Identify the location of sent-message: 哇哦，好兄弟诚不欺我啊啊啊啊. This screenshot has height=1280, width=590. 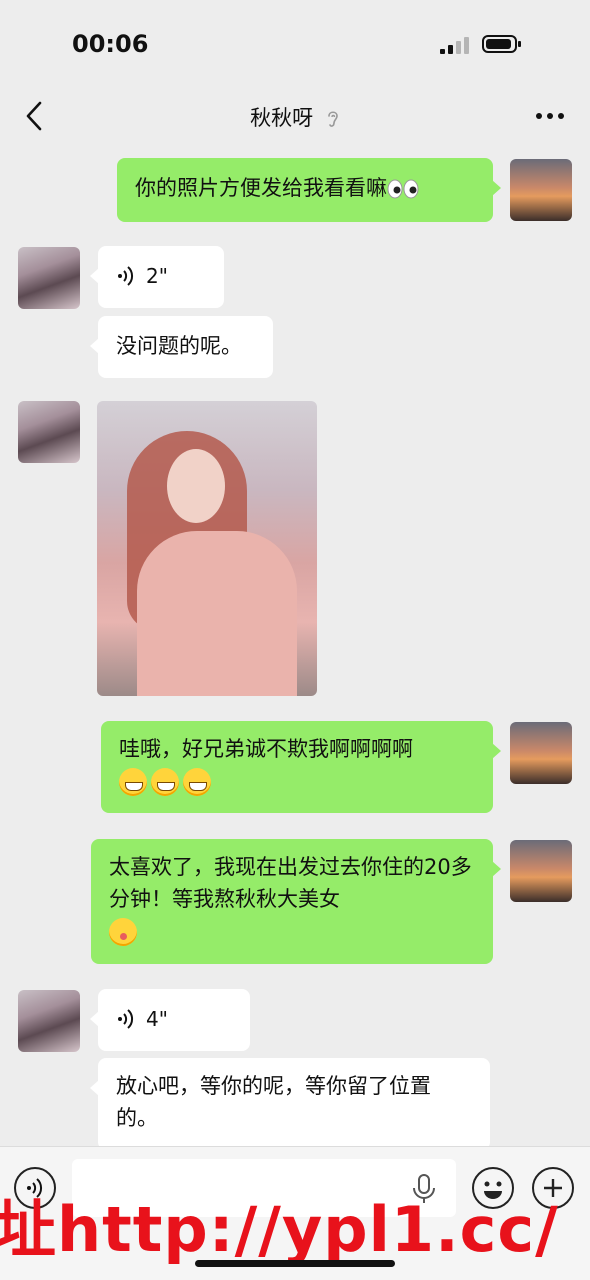
(301, 767).